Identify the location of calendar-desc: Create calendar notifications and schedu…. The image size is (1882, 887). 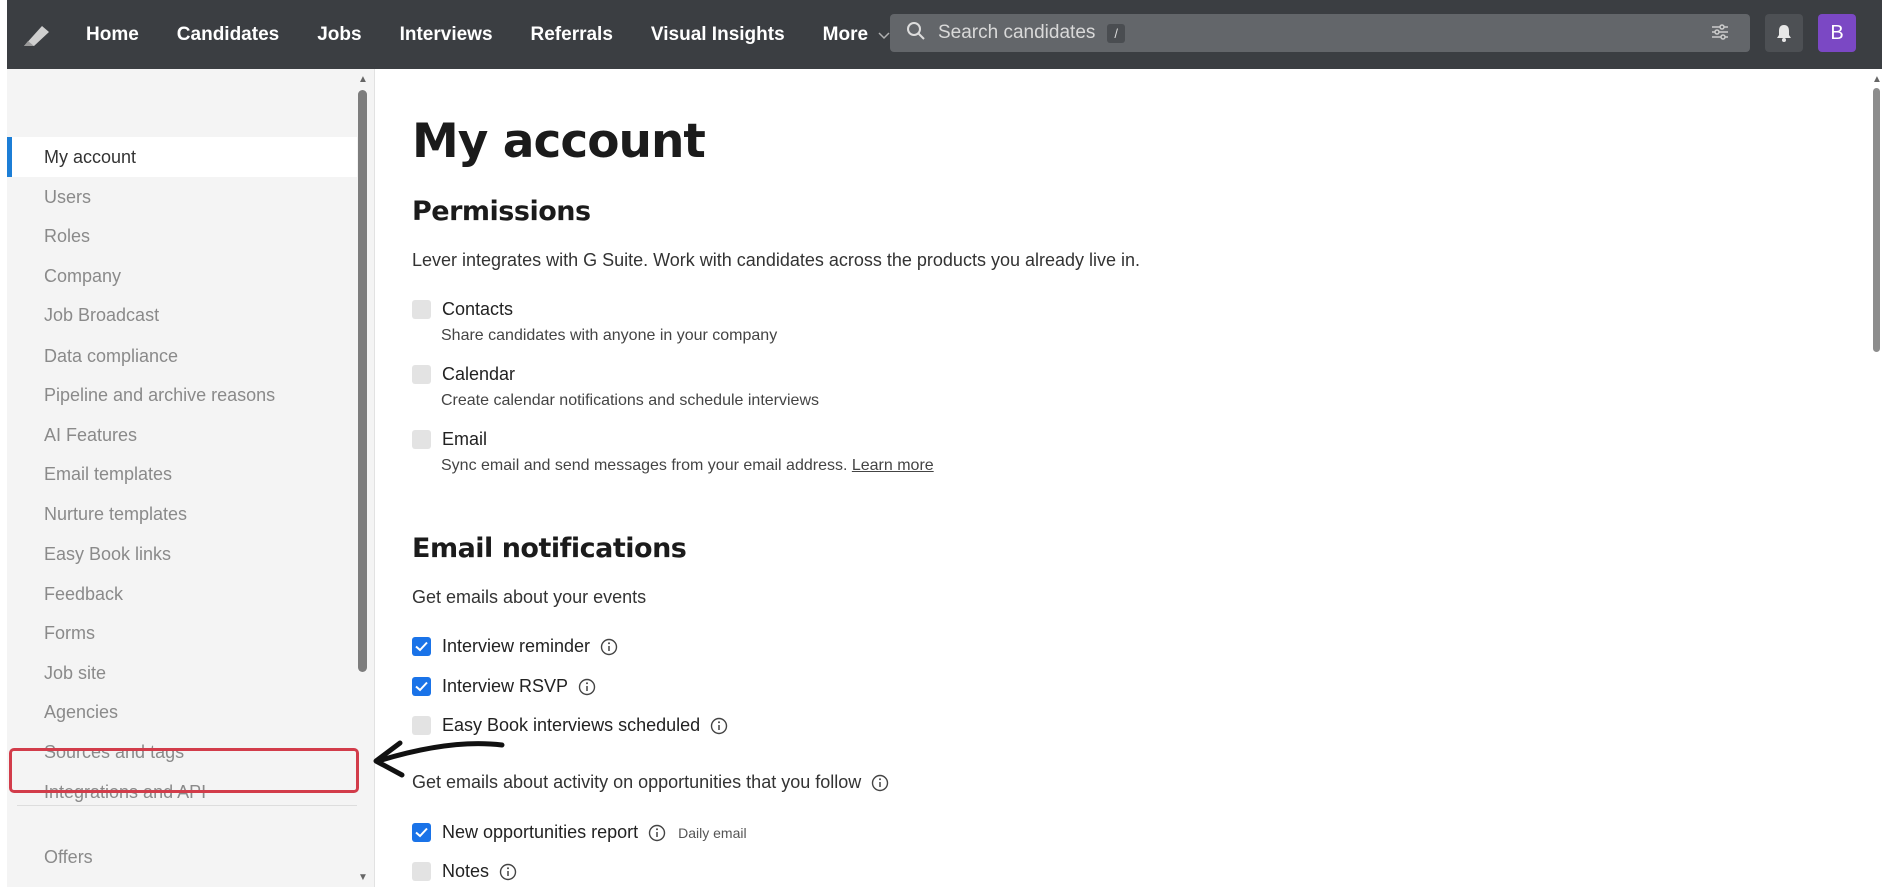
(630, 400).